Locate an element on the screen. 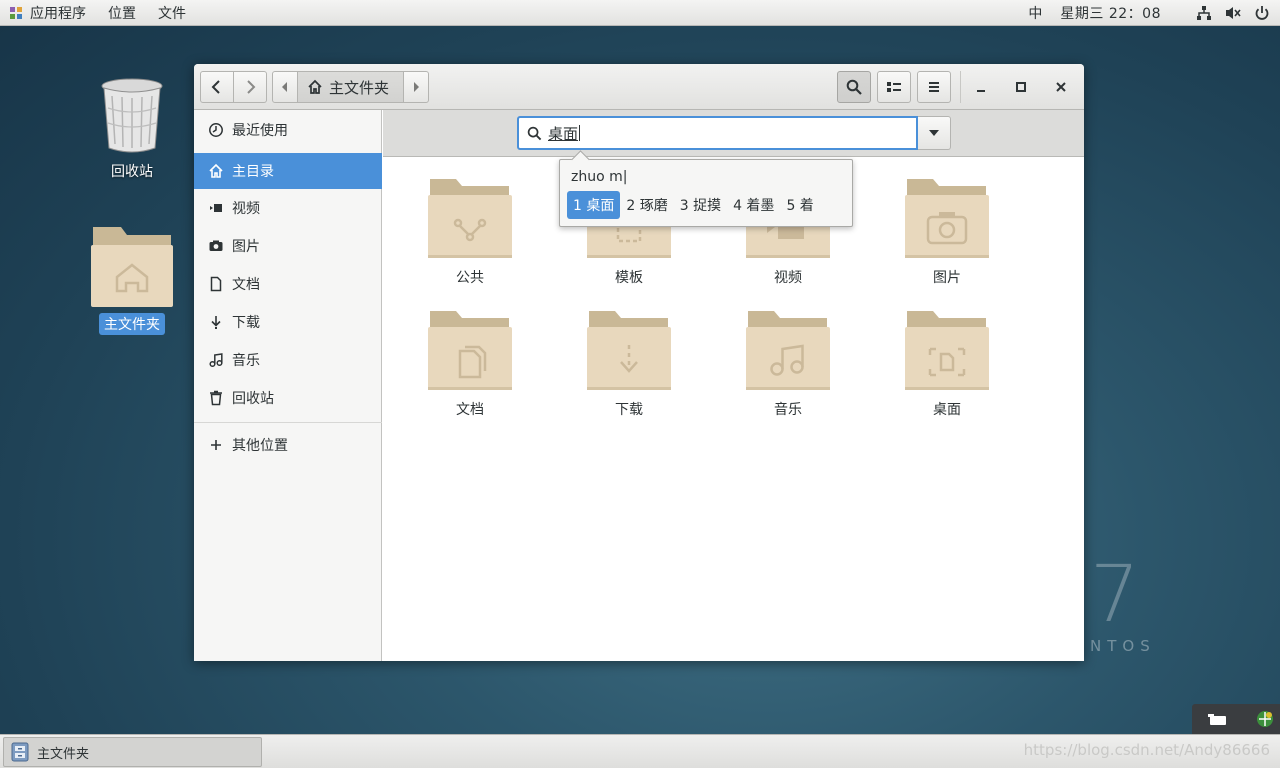 The height and width of the screenshot is (768, 1280). folder-documents: 文档 is located at coordinates (470, 364).